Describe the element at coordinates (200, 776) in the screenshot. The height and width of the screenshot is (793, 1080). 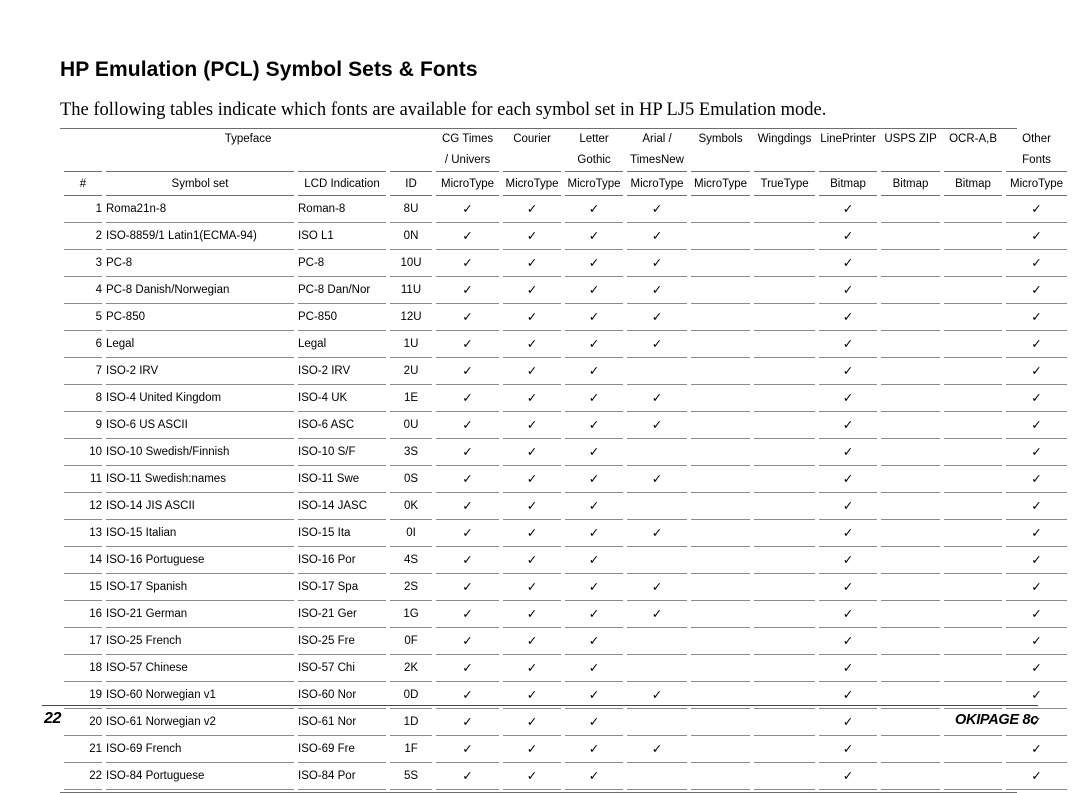
I see `cell-symbol-set: ISO-84 Portuguese` at that location.